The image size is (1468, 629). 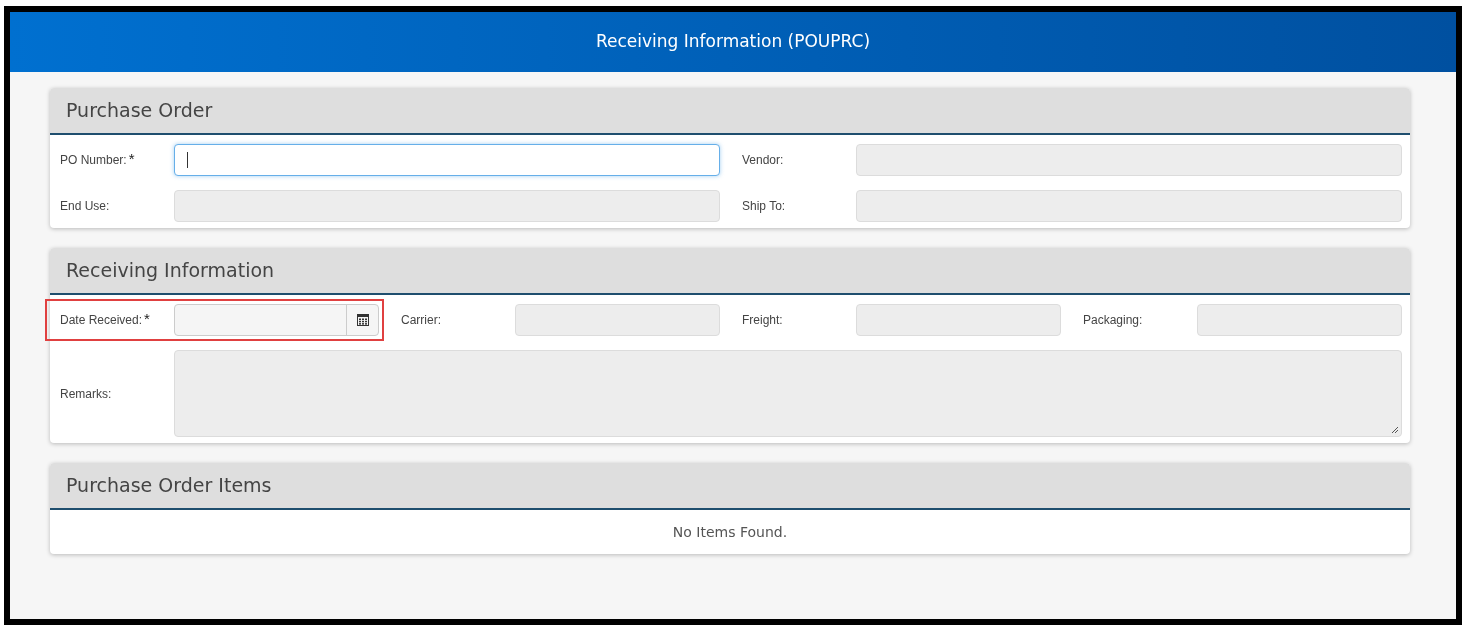 What do you see at coordinates (421, 320) in the screenshot?
I see `field-label: Carrier:` at bounding box center [421, 320].